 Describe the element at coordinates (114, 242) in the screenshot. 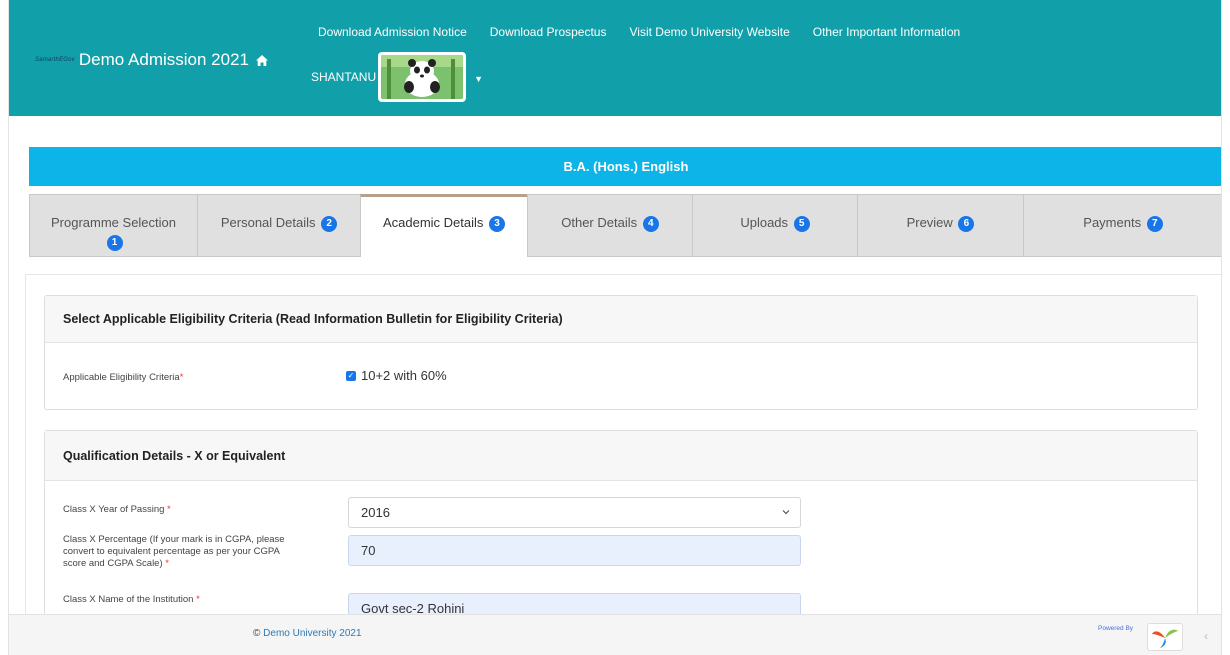

I see `step-badge: 1` at that location.